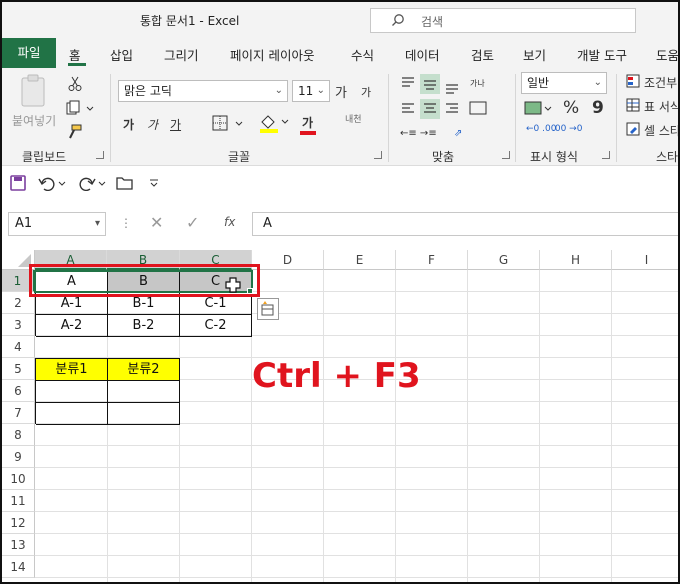 The width and height of the screenshot is (680, 584). I want to click on svg-text: 가나, so click(477, 83).